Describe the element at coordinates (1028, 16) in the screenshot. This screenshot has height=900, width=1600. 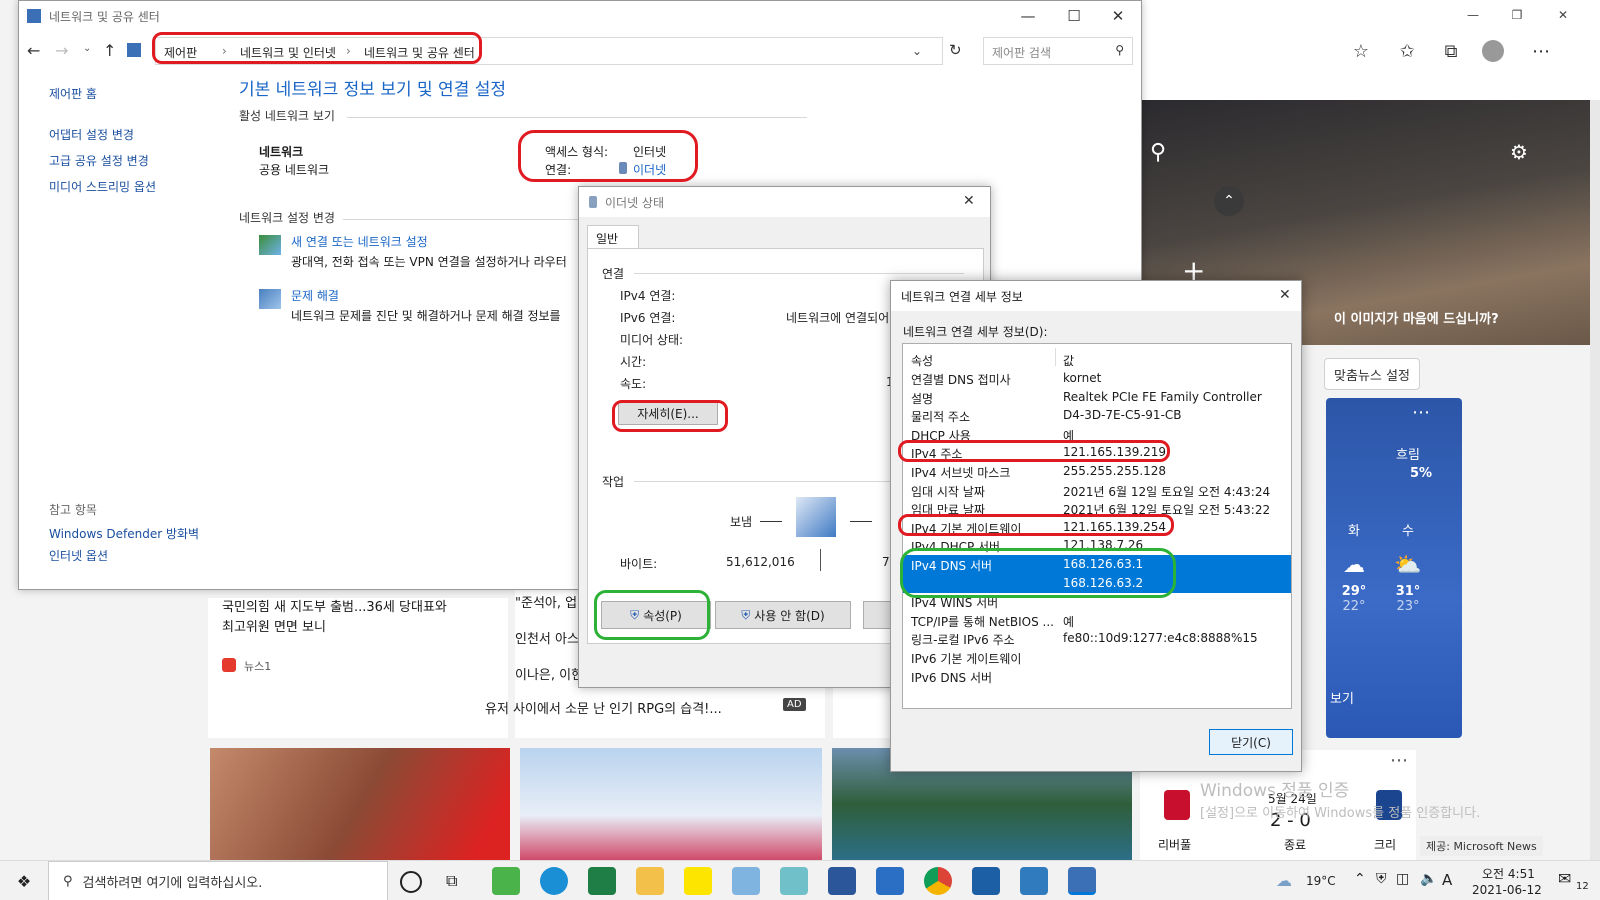
I see `minimize-icon: —` at that location.